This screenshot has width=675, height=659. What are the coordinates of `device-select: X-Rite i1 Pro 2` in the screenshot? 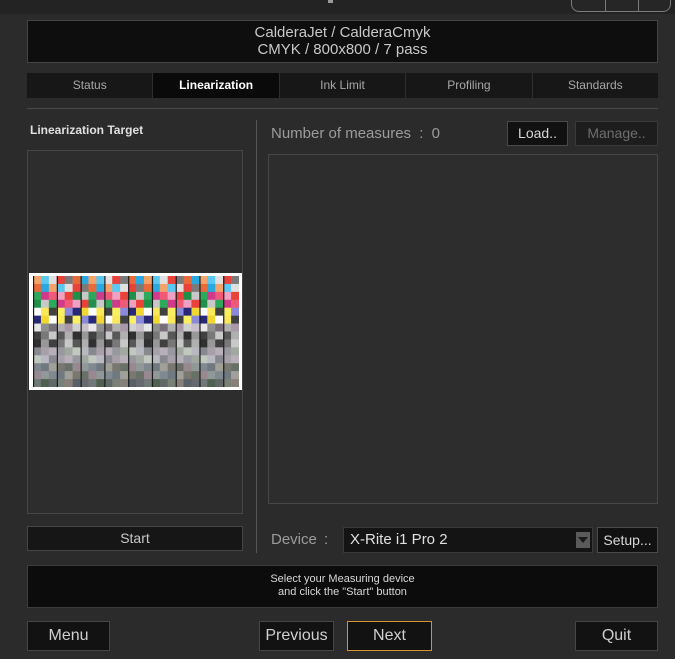 It's located at (468, 540).